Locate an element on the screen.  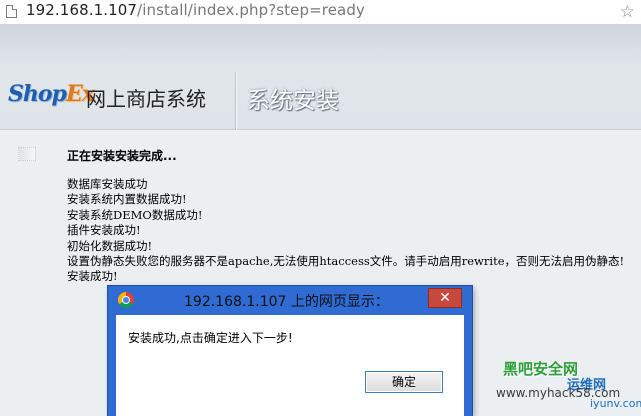
close-button: ✕ is located at coordinates (445, 298).